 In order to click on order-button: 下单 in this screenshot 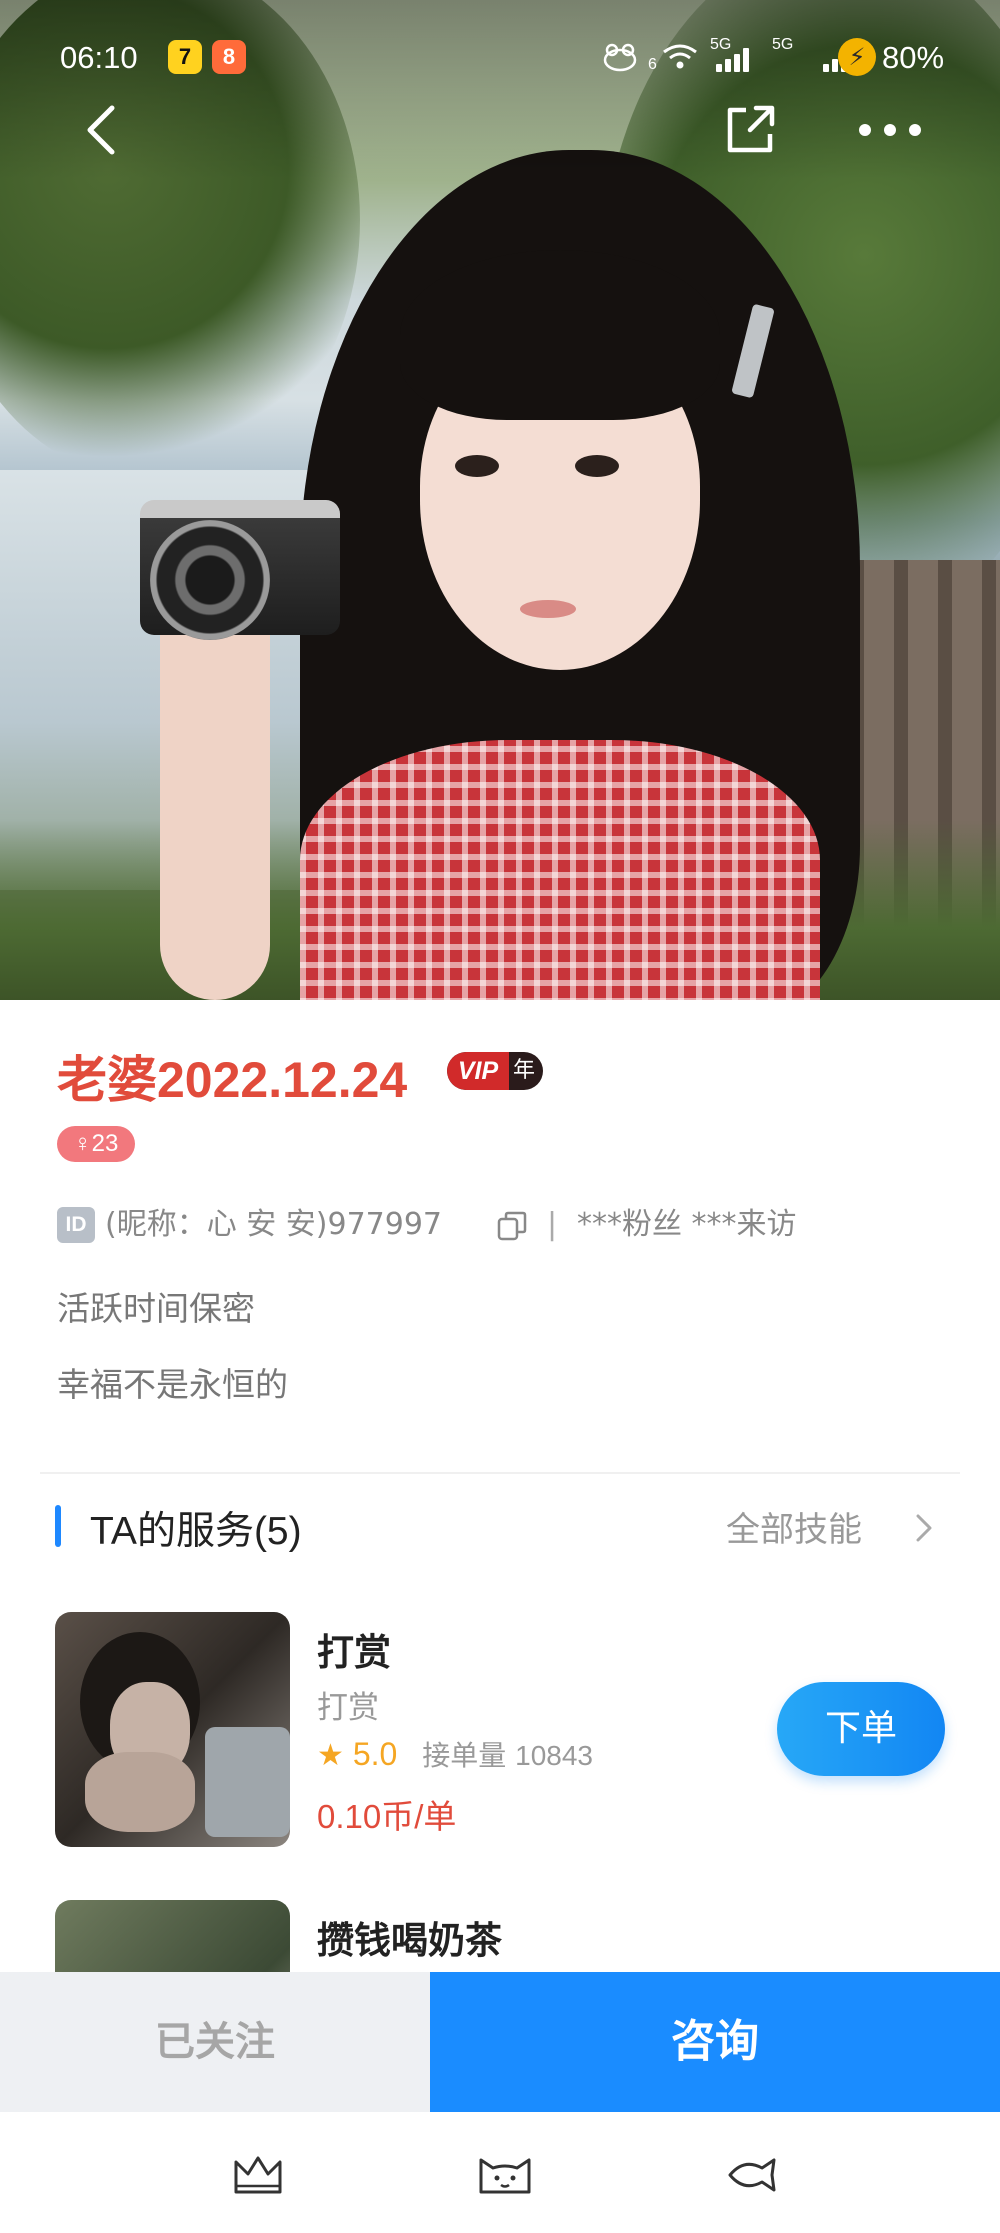, I will do `click(861, 1729)`.